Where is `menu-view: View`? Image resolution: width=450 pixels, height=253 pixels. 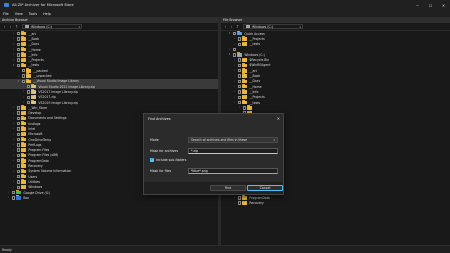 menu-view: View is located at coordinates (19, 14).